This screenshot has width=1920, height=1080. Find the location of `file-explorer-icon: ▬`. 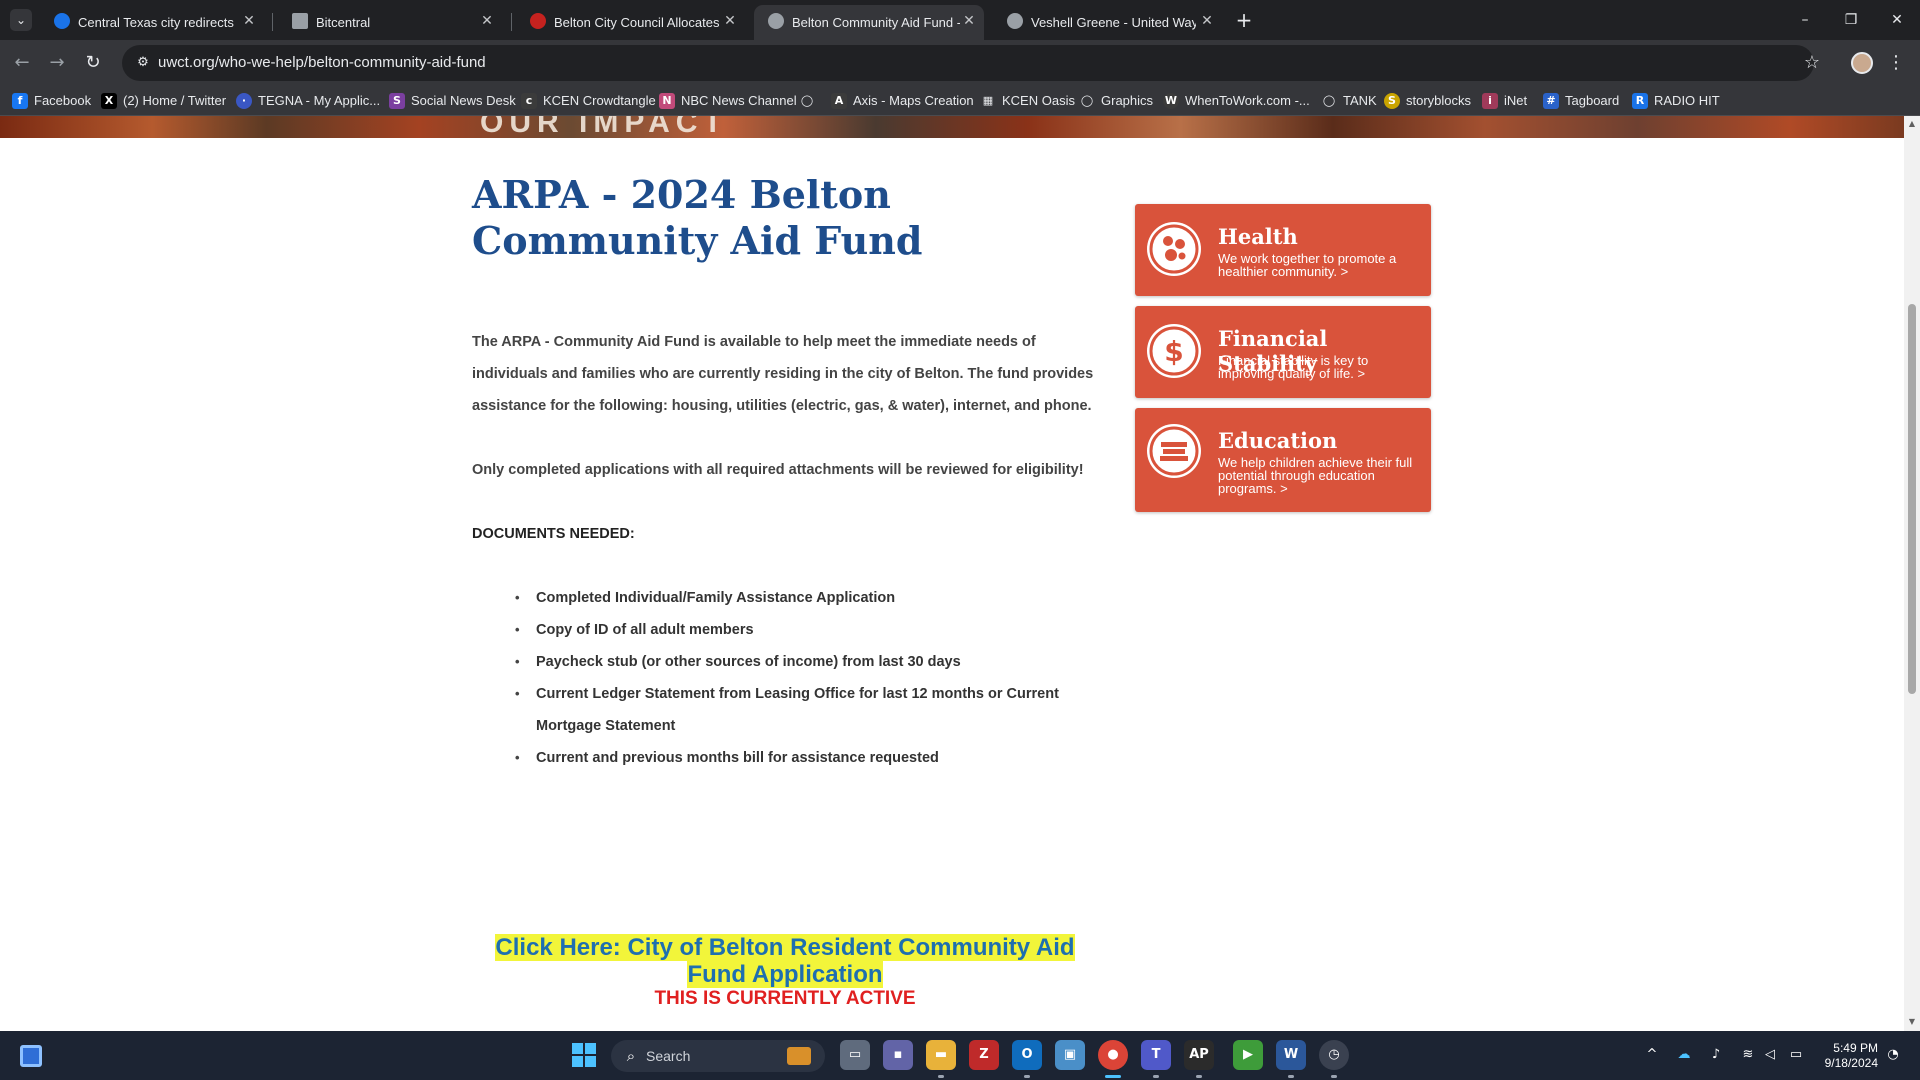

file-explorer-icon: ▬ is located at coordinates (941, 1055).